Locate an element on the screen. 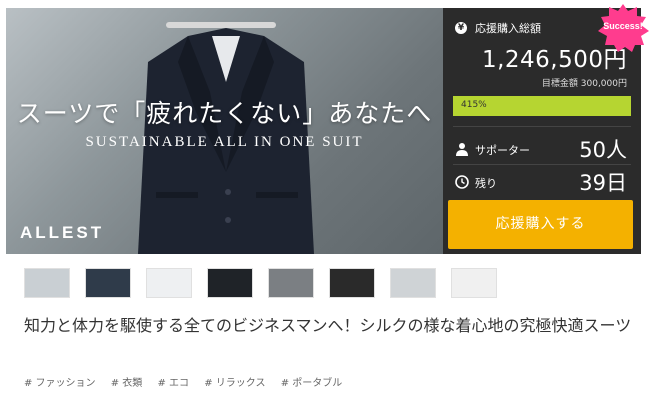 This screenshot has width=650, height=403. hero-headline: スーツで「疲れたくない」あなたへ is located at coordinates (224, 113).